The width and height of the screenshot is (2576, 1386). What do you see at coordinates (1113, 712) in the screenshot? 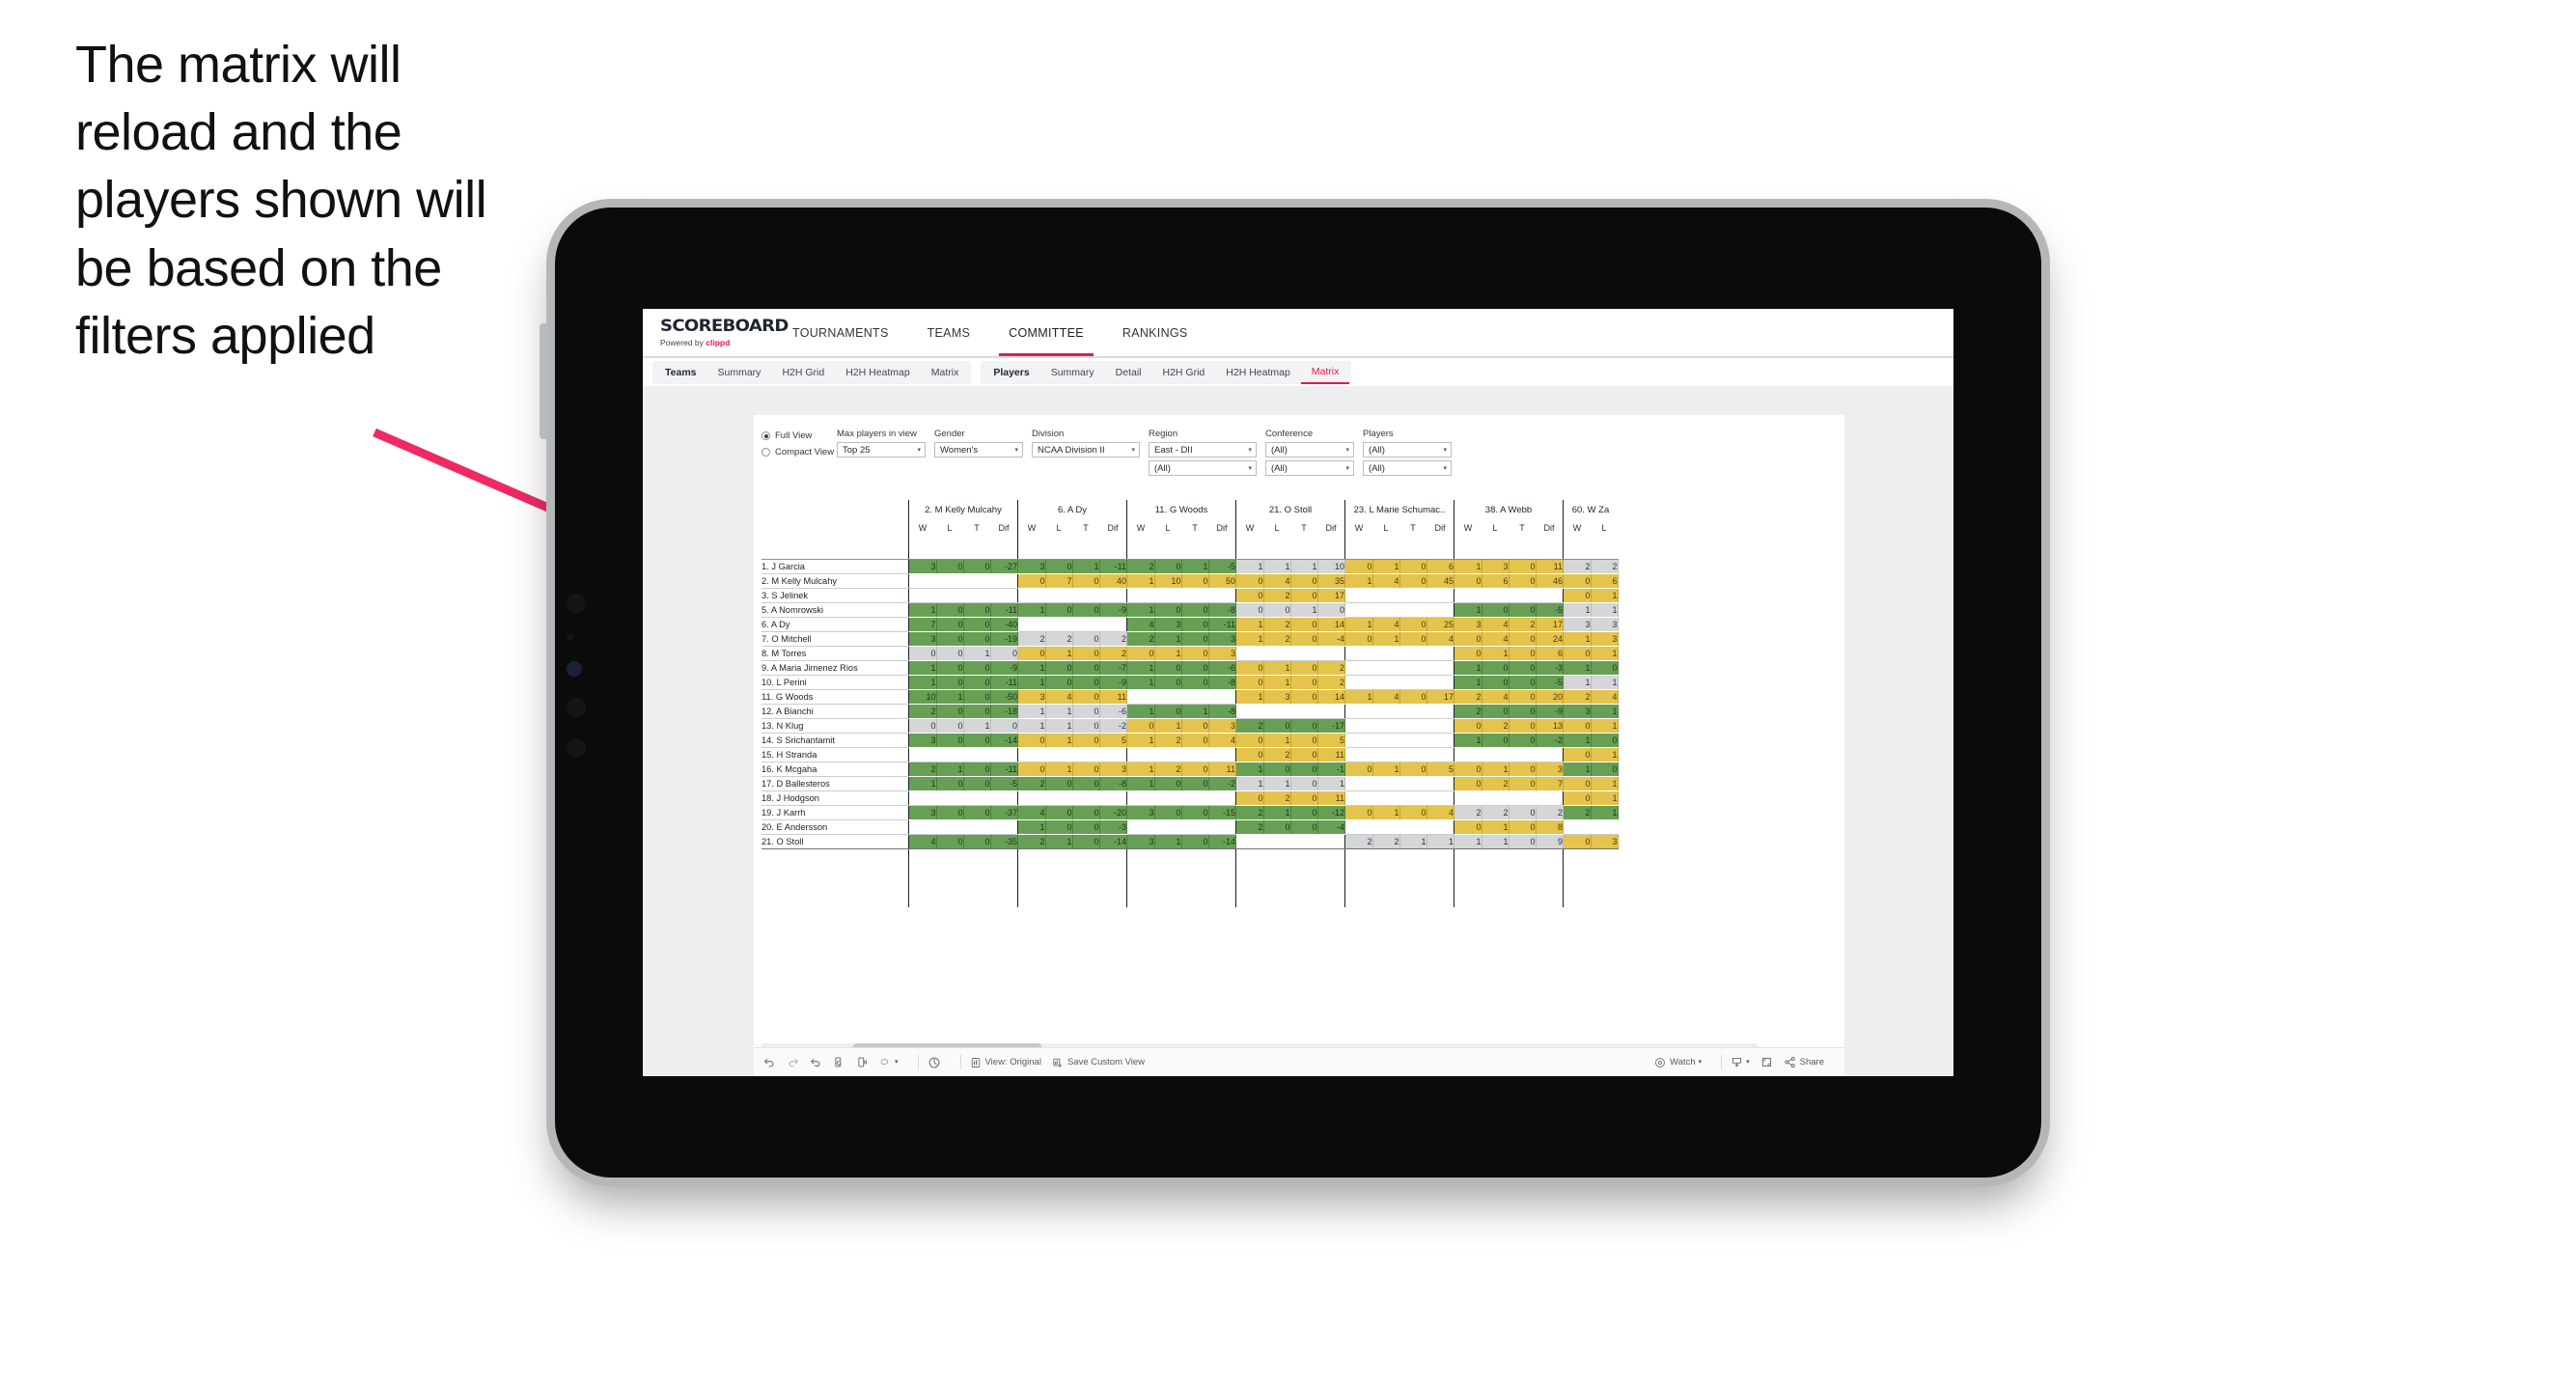
I see `matrix-cell: -6` at bounding box center [1113, 712].